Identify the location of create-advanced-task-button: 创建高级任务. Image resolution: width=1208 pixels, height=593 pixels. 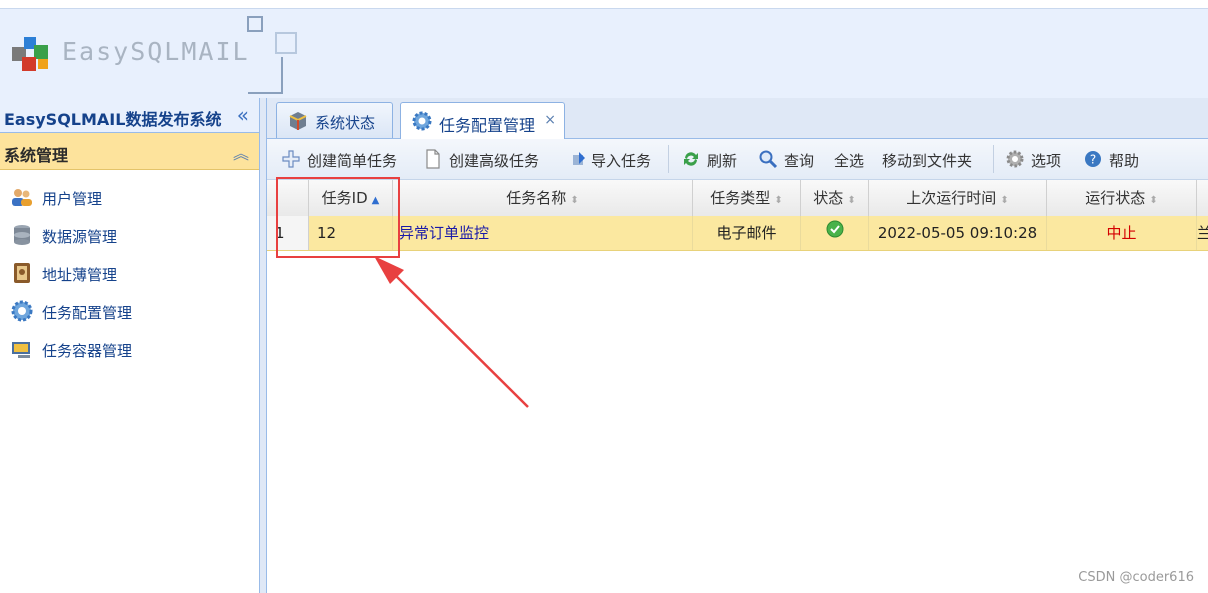
(488, 159).